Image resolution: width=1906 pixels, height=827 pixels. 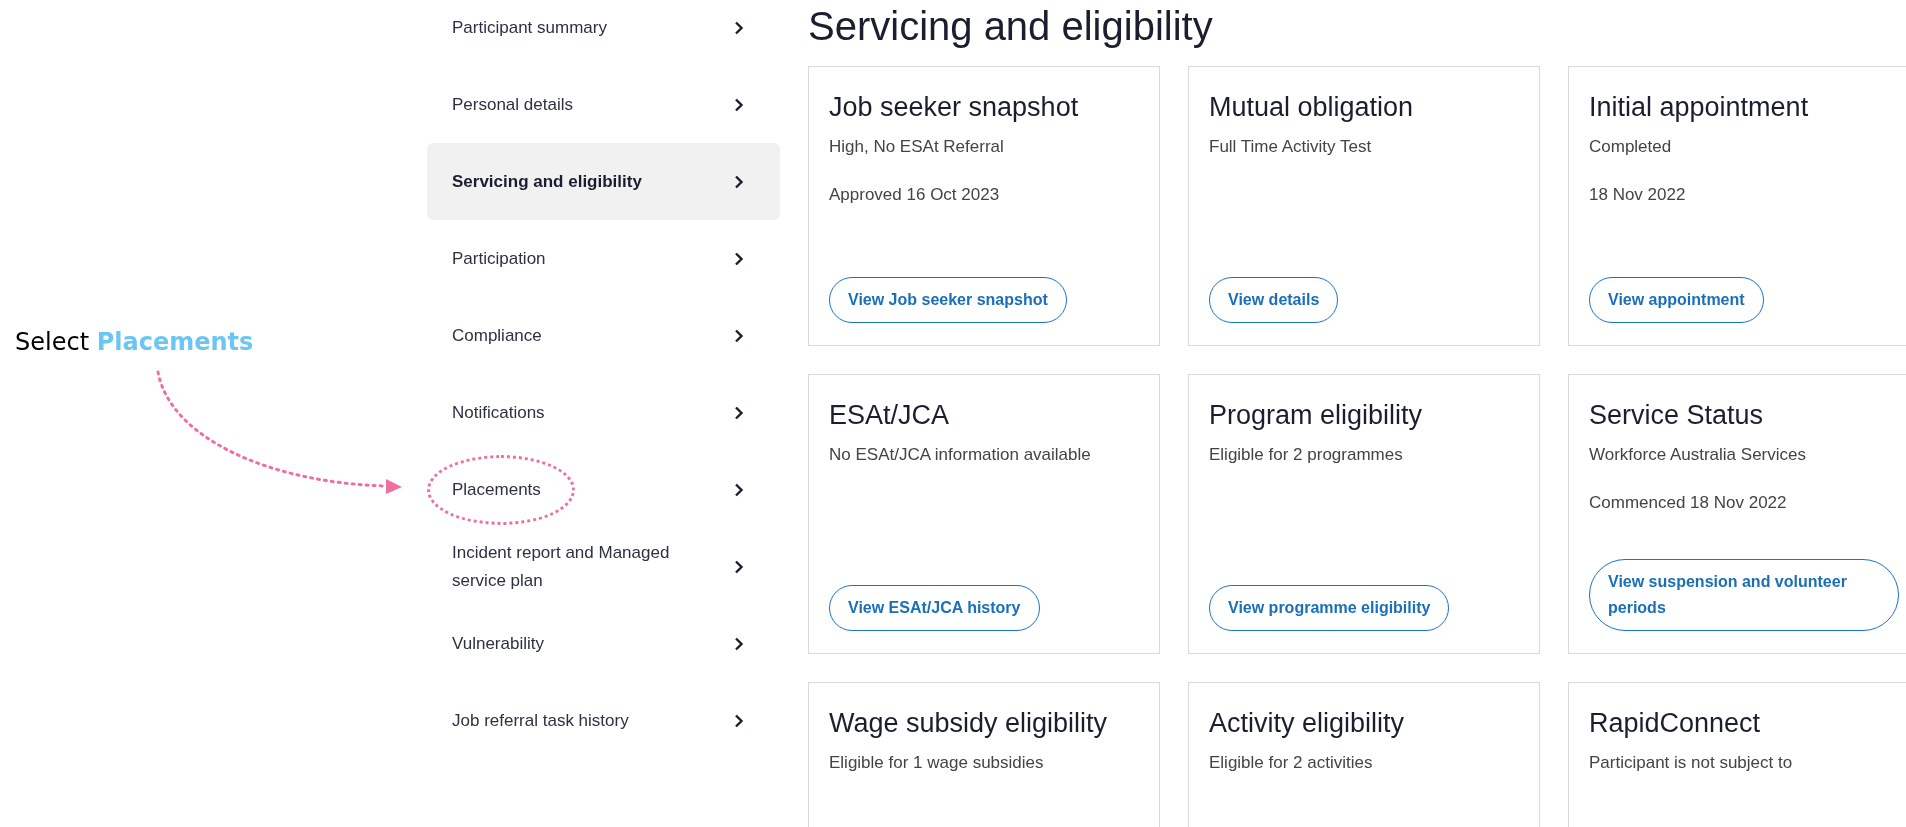 I want to click on card-text: Commenced 18 Nov 2022, so click(x=1688, y=503).